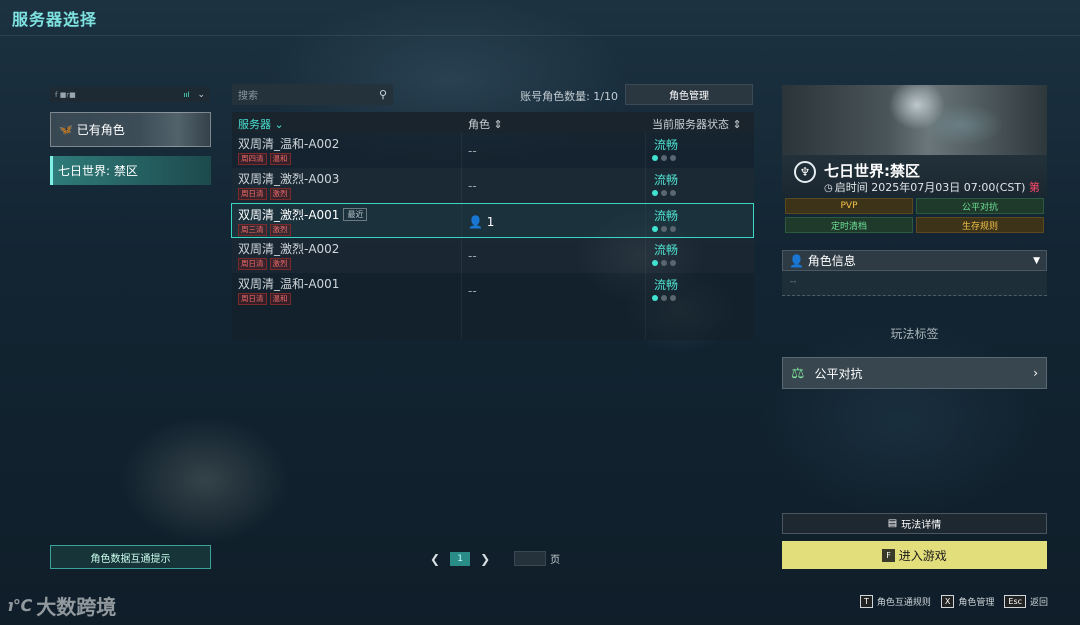 The height and width of the screenshot is (625, 1080). I want to click on table-header: 服务器 ⌄ 角色 ⇕ 当前服务器状态 ⇕, so click(493, 122).